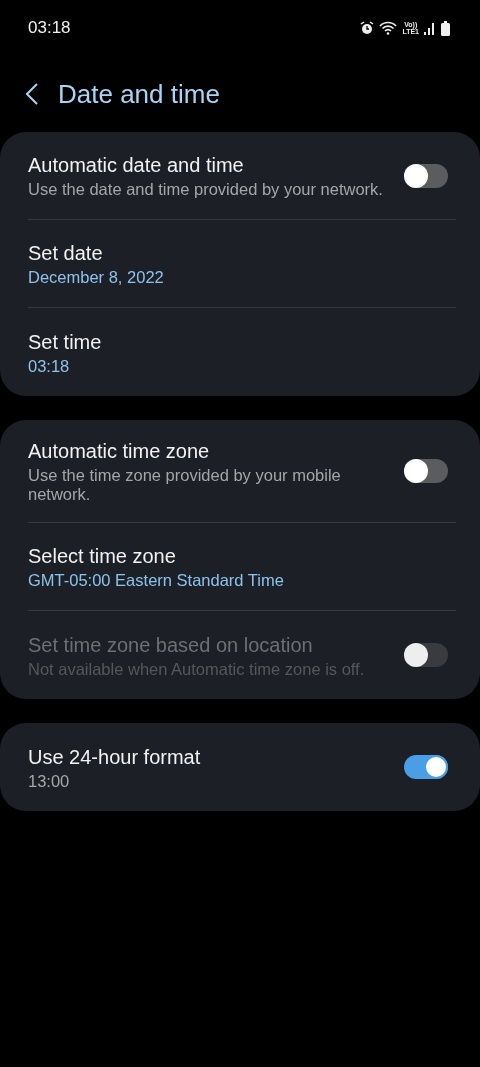 This screenshot has height=1067, width=480. Describe the element at coordinates (367, 28) in the screenshot. I see `alarm-icon` at that location.